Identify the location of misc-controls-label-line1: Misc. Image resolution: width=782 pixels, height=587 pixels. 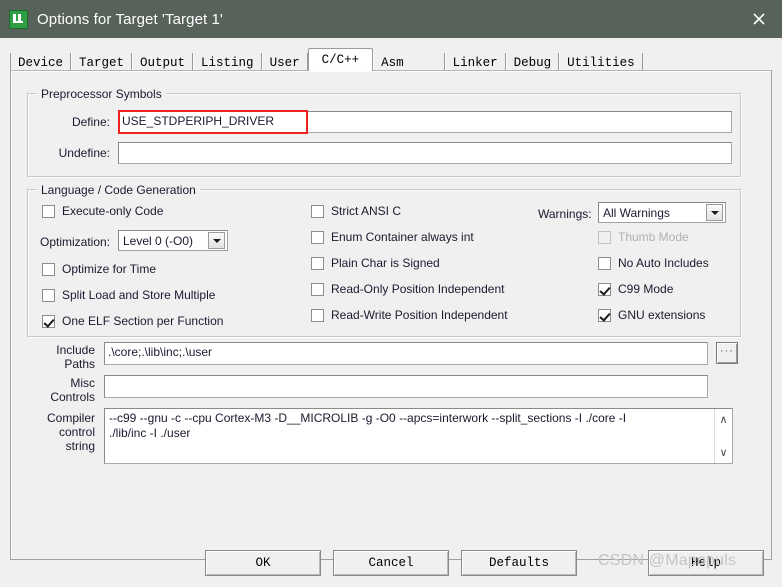
(82, 383).